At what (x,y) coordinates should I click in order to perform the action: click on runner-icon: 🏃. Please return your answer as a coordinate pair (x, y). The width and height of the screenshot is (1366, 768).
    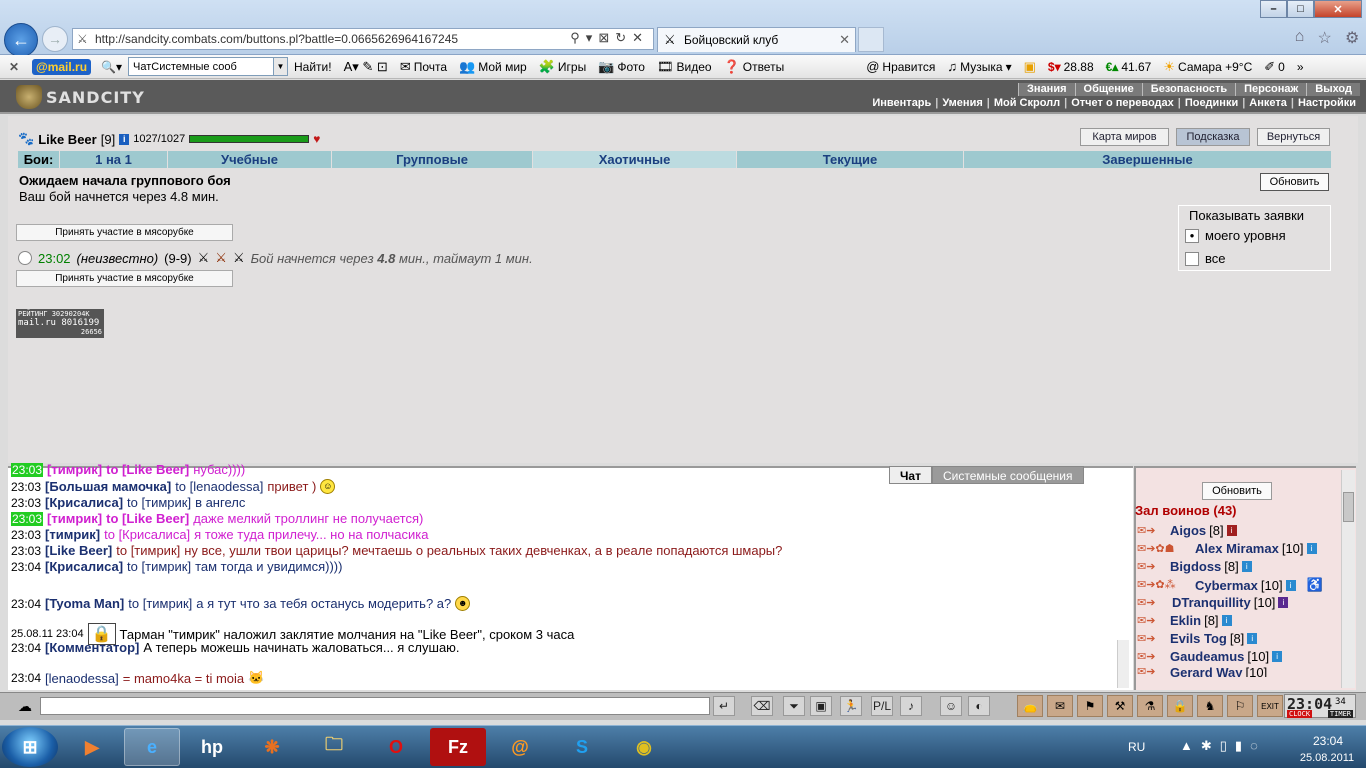
    Looking at the image, I should click on (851, 706).